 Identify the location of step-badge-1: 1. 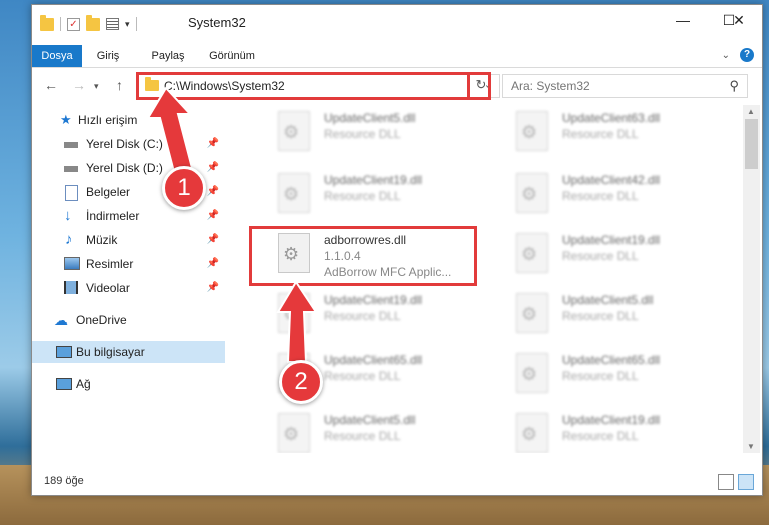
(184, 188).